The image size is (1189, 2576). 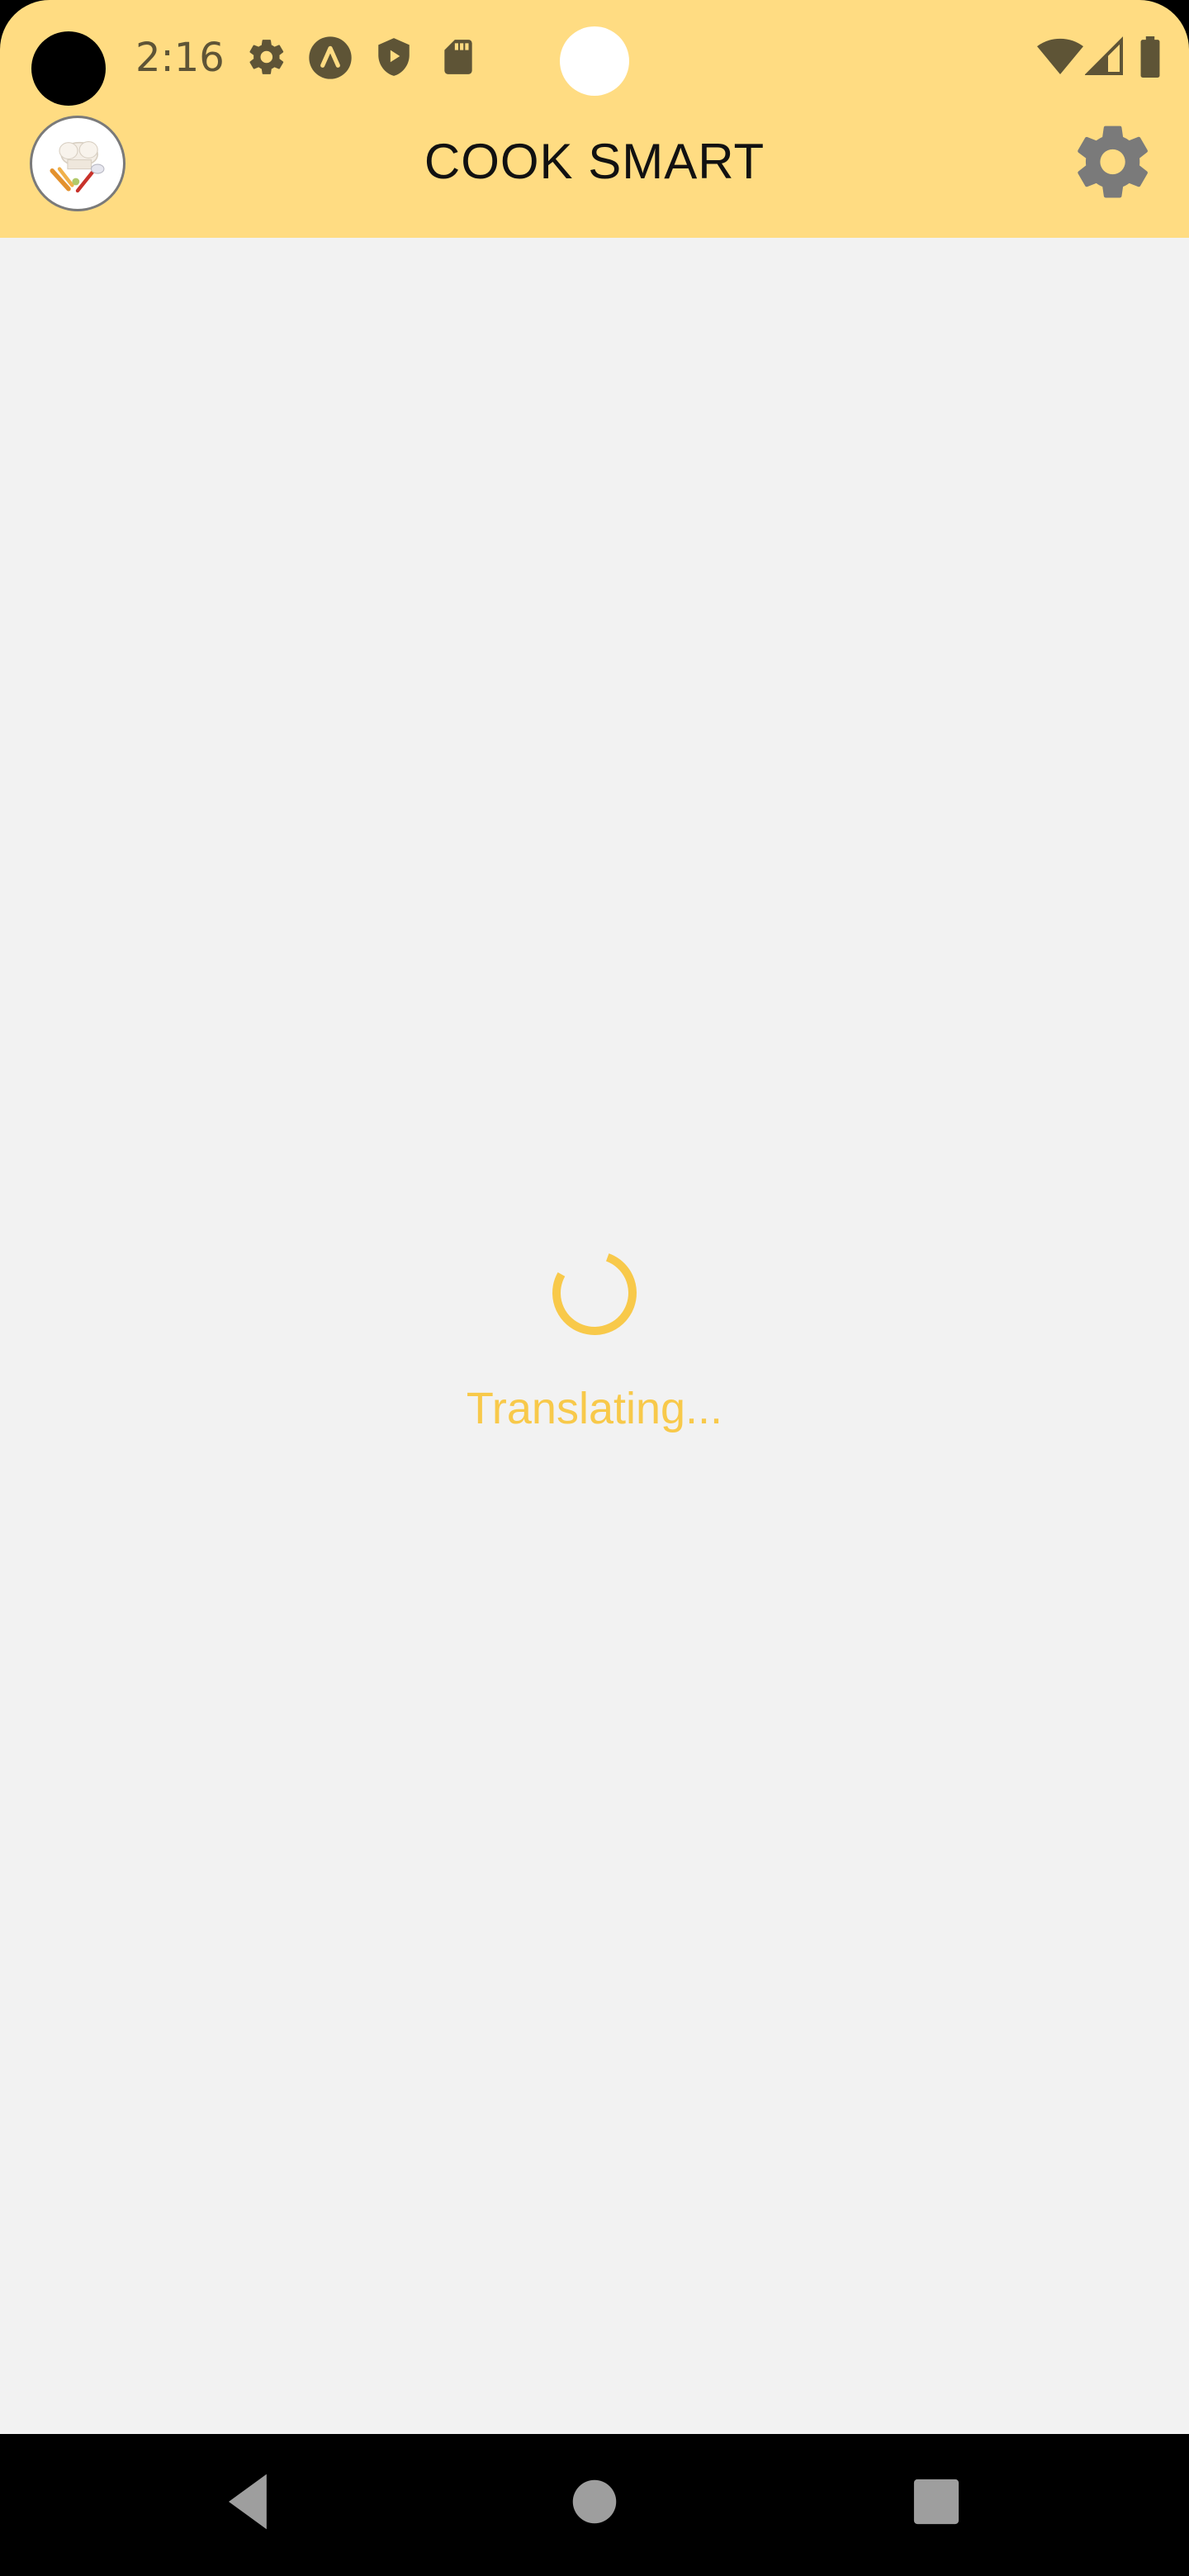 I want to click on assistant-icon, so click(x=330, y=58).